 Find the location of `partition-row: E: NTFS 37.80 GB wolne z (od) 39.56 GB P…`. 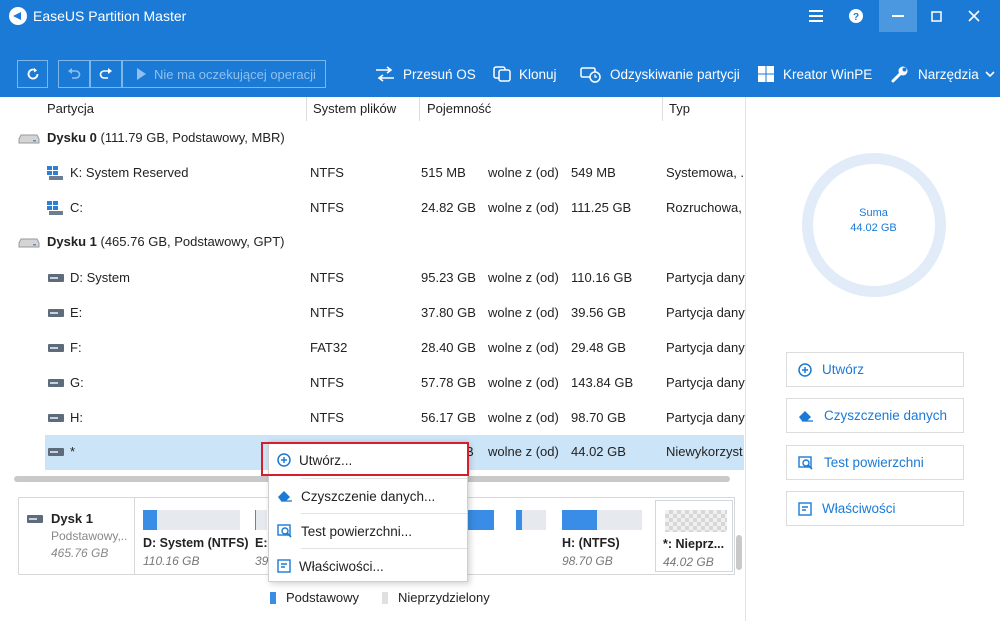

partition-row: E: NTFS 37.80 GB wolne z (od) 39.56 GB P… is located at coordinates (372, 313).